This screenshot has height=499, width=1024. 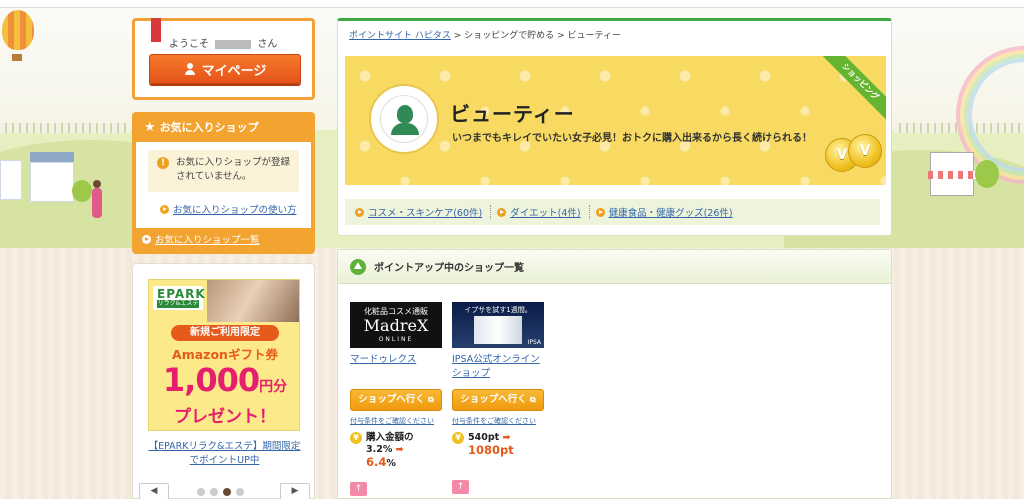 What do you see at coordinates (390, 437) in the screenshot?
I see `reward-label: 購入金額の` at bounding box center [390, 437].